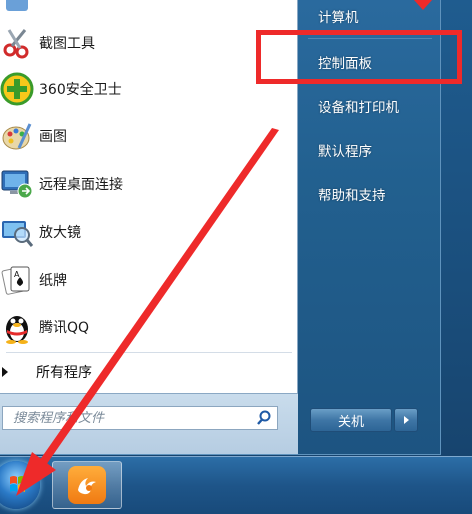  I want to click on uc-browser-icon, so click(87, 485).